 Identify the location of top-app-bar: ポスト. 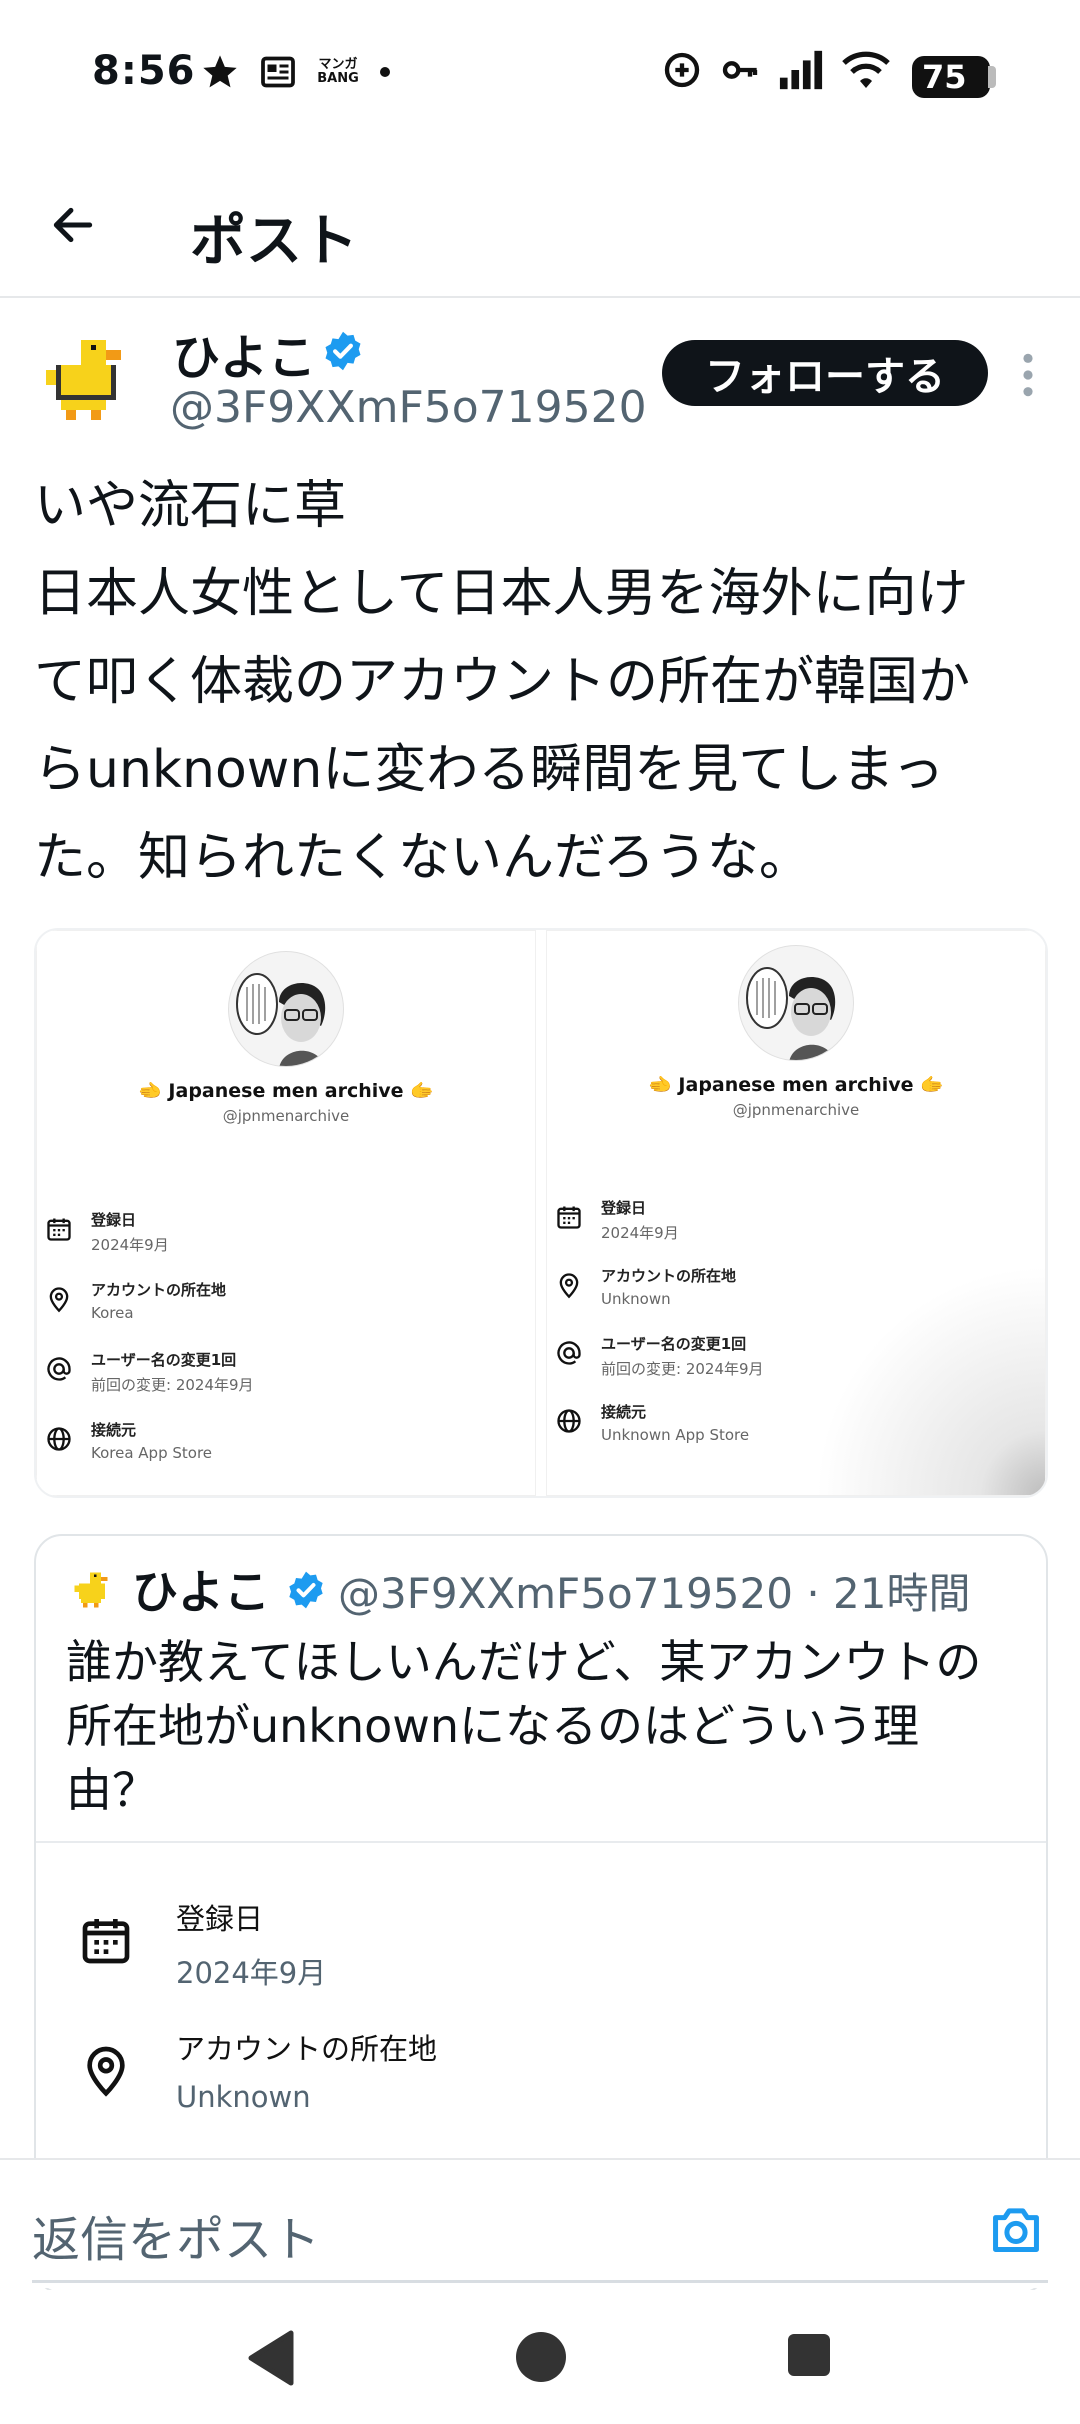
(540, 229).